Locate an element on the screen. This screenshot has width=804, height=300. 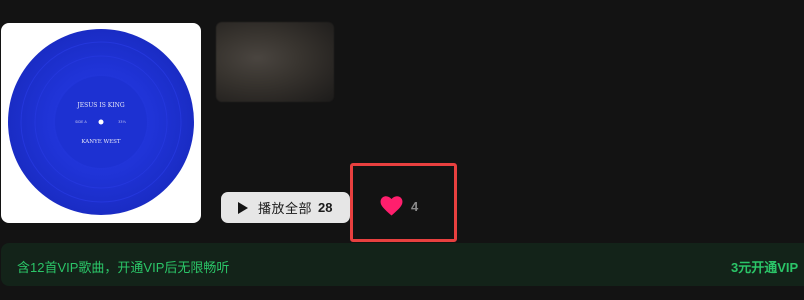
vinyl-record-image: JESUS IS KING KANYE WEST SIDE A 33⅓ is located at coordinates (101, 122).